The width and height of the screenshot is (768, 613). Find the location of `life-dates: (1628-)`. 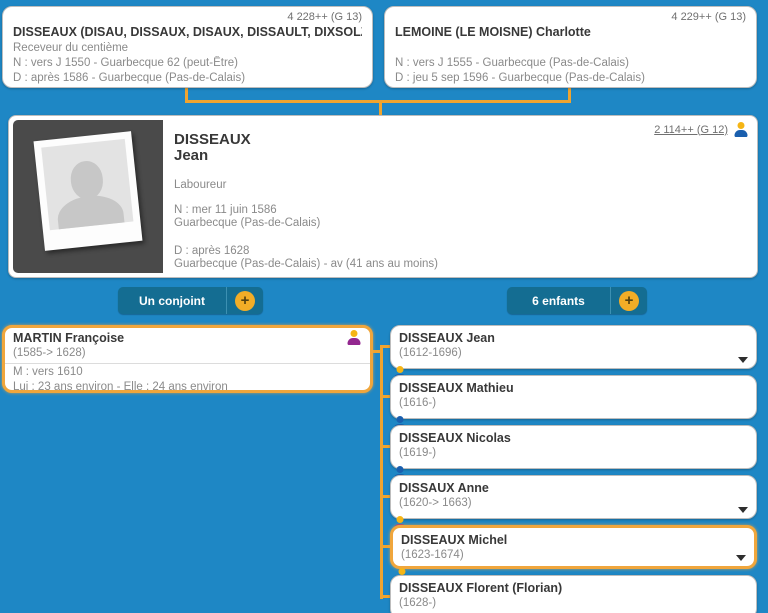

life-dates: (1628-) is located at coordinates (418, 603).